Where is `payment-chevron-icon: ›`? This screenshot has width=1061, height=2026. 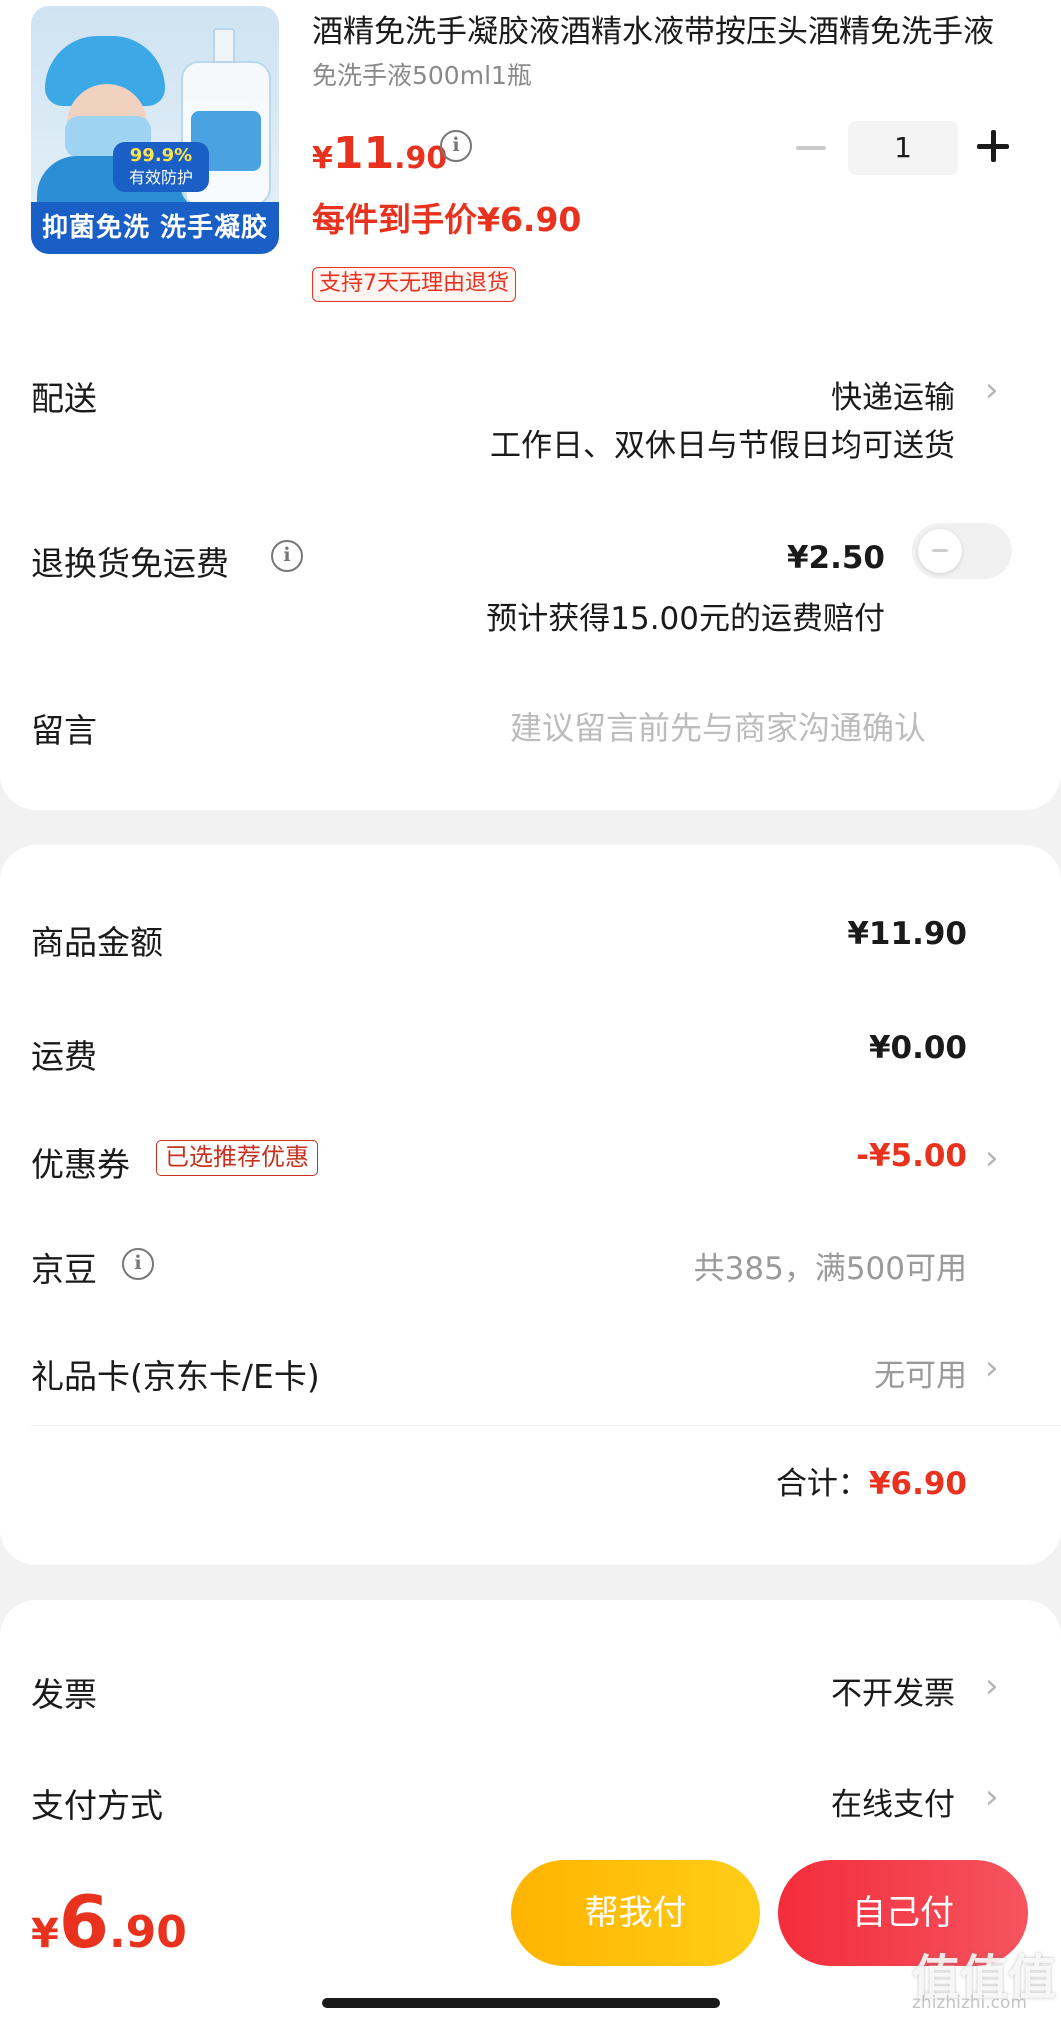 payment-chevron-icon: › is located at coordinates (992, 1797).